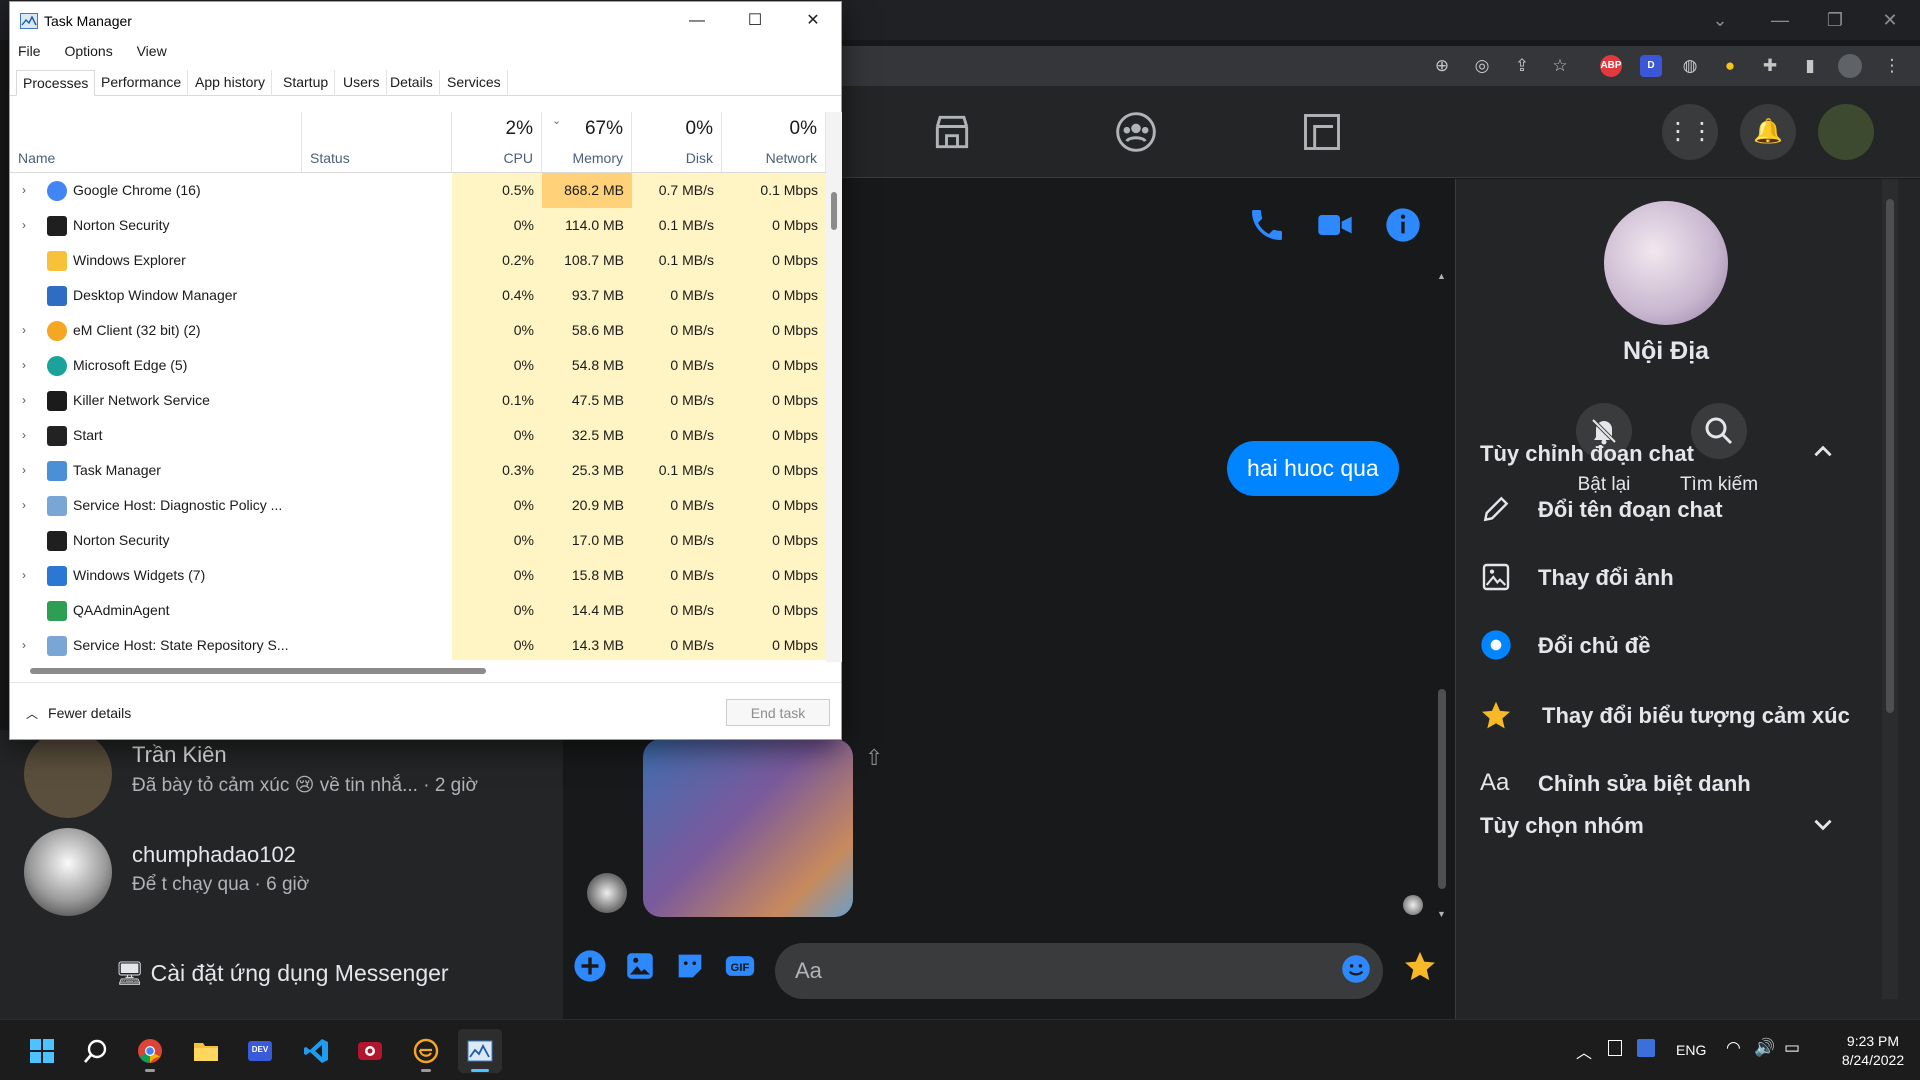 This screenshot has height=1080, width=1920. I want to click on coin-extension-icon: ●, so click(1730, 66).